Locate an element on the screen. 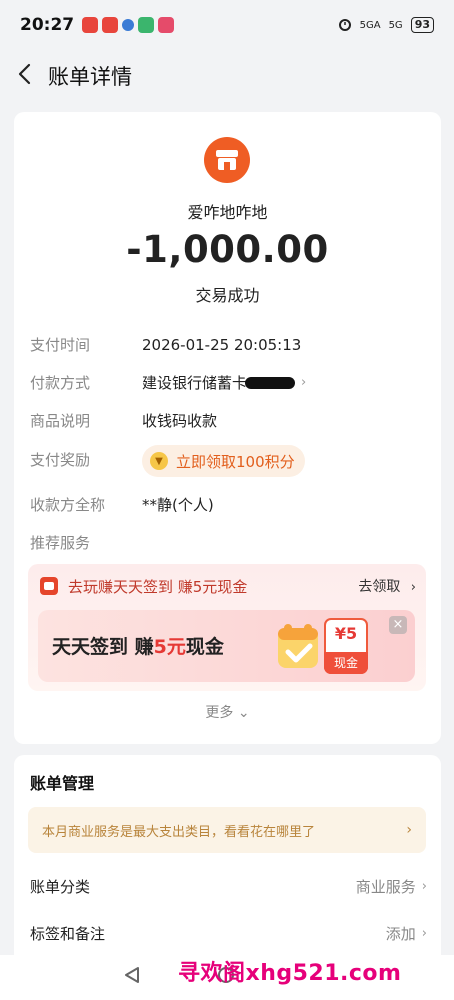 Image resolution: width=454 pixels, height=1000 pixels. signal-icon: 5G is located at coordinates (395, 25).